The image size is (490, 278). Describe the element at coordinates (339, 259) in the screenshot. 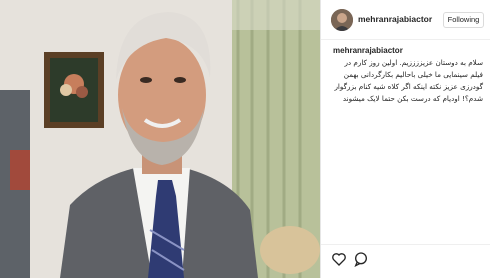

I see `heart-outline-icon` at that location.